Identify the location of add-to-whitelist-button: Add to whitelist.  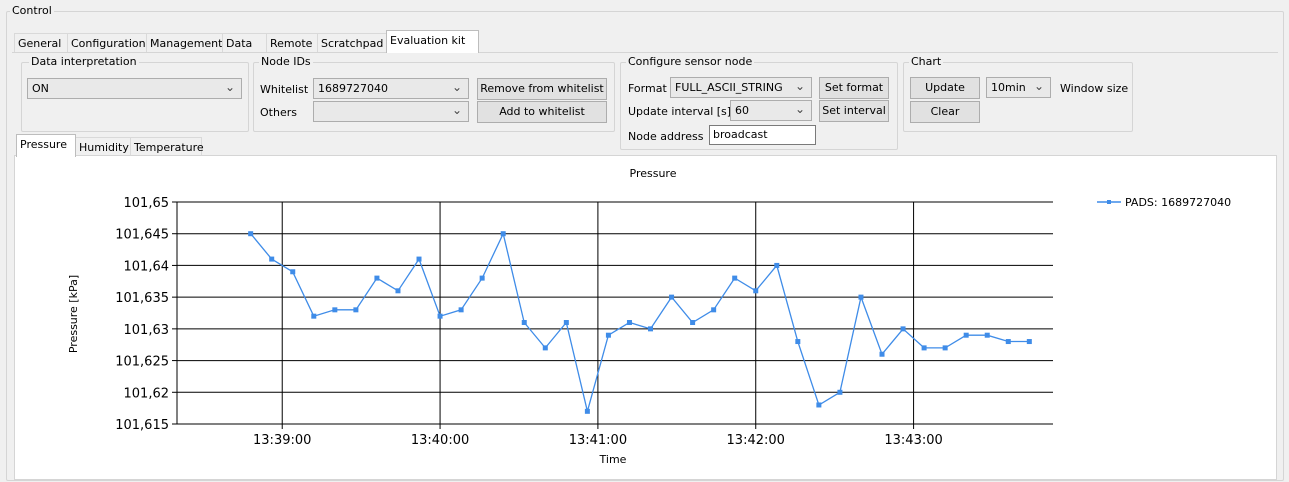
(542, 112).